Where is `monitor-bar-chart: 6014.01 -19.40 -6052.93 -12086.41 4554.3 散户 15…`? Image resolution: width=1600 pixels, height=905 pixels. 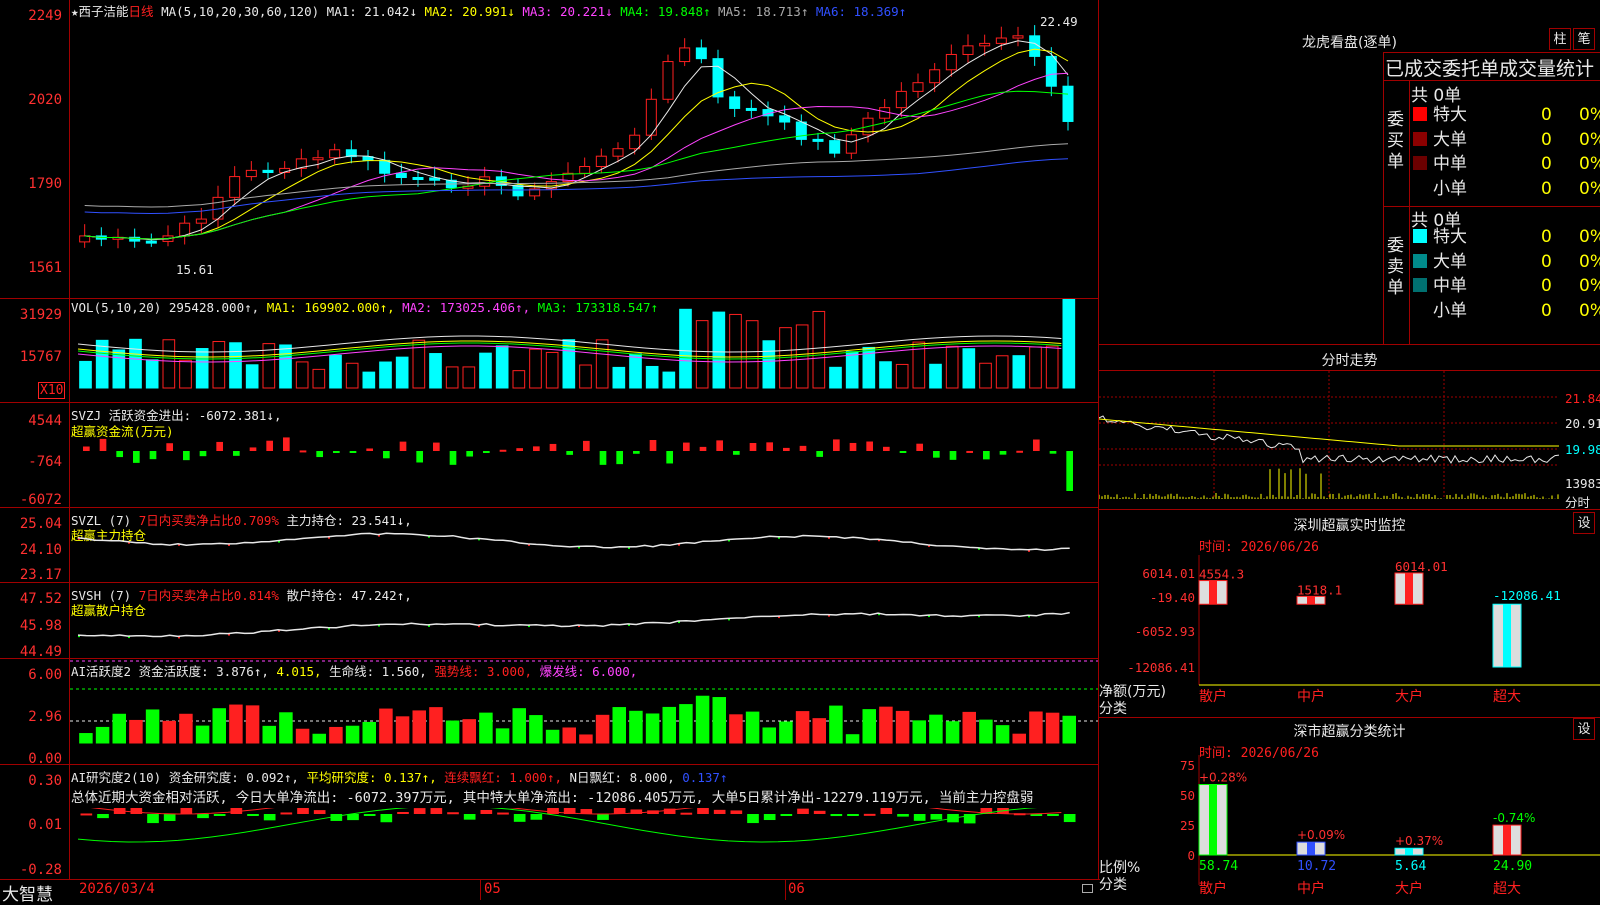 monitor-bar-chart: 6014.01 -19.40 -6052.93 -12086.41 4554.3 散户 15… is located at coordinates (1349, 635).